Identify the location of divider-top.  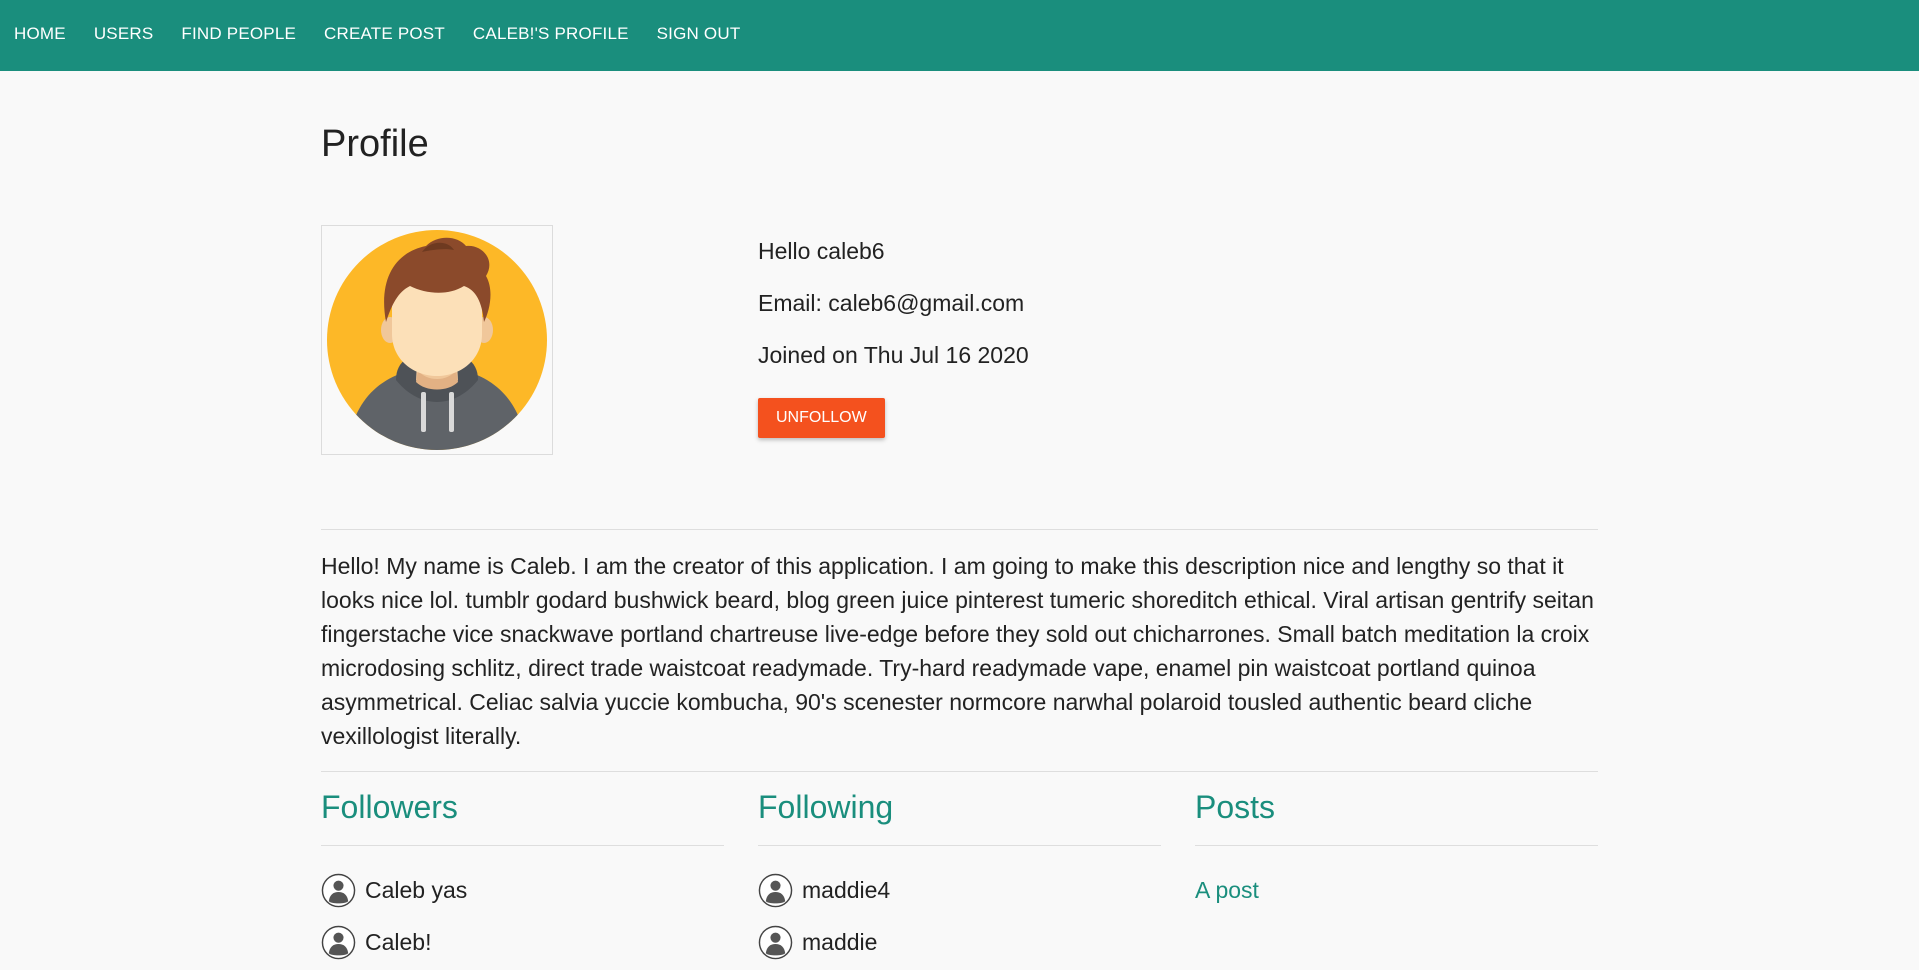
(959, 529).